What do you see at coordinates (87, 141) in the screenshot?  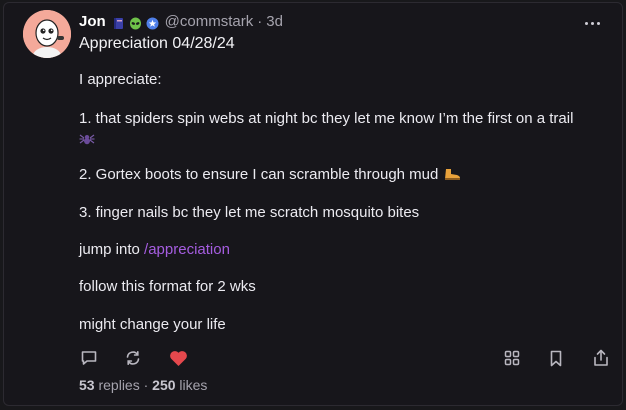 I see `spider-emoji-icon` at bounding box center [87, 141].